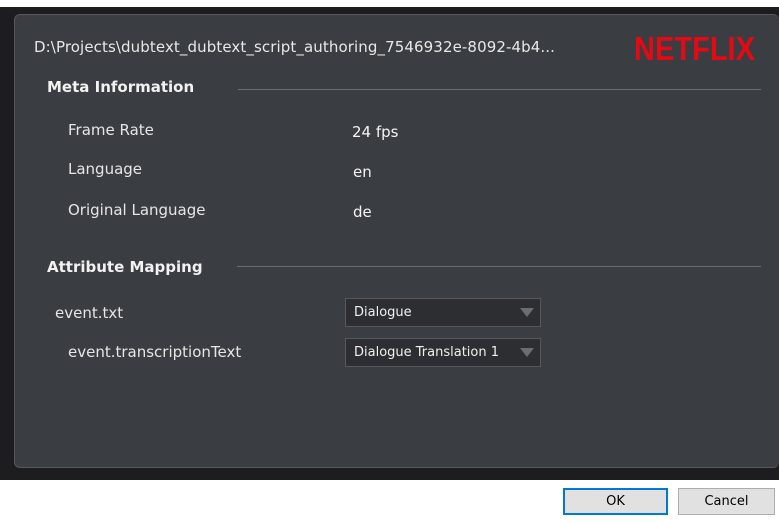 The width and height of the screenshot is (779, 522). What do you see at coordinates (443, 312) in the screenshot?
I see `event-txt-select: Dialogue` at bounding box center [443, 312].